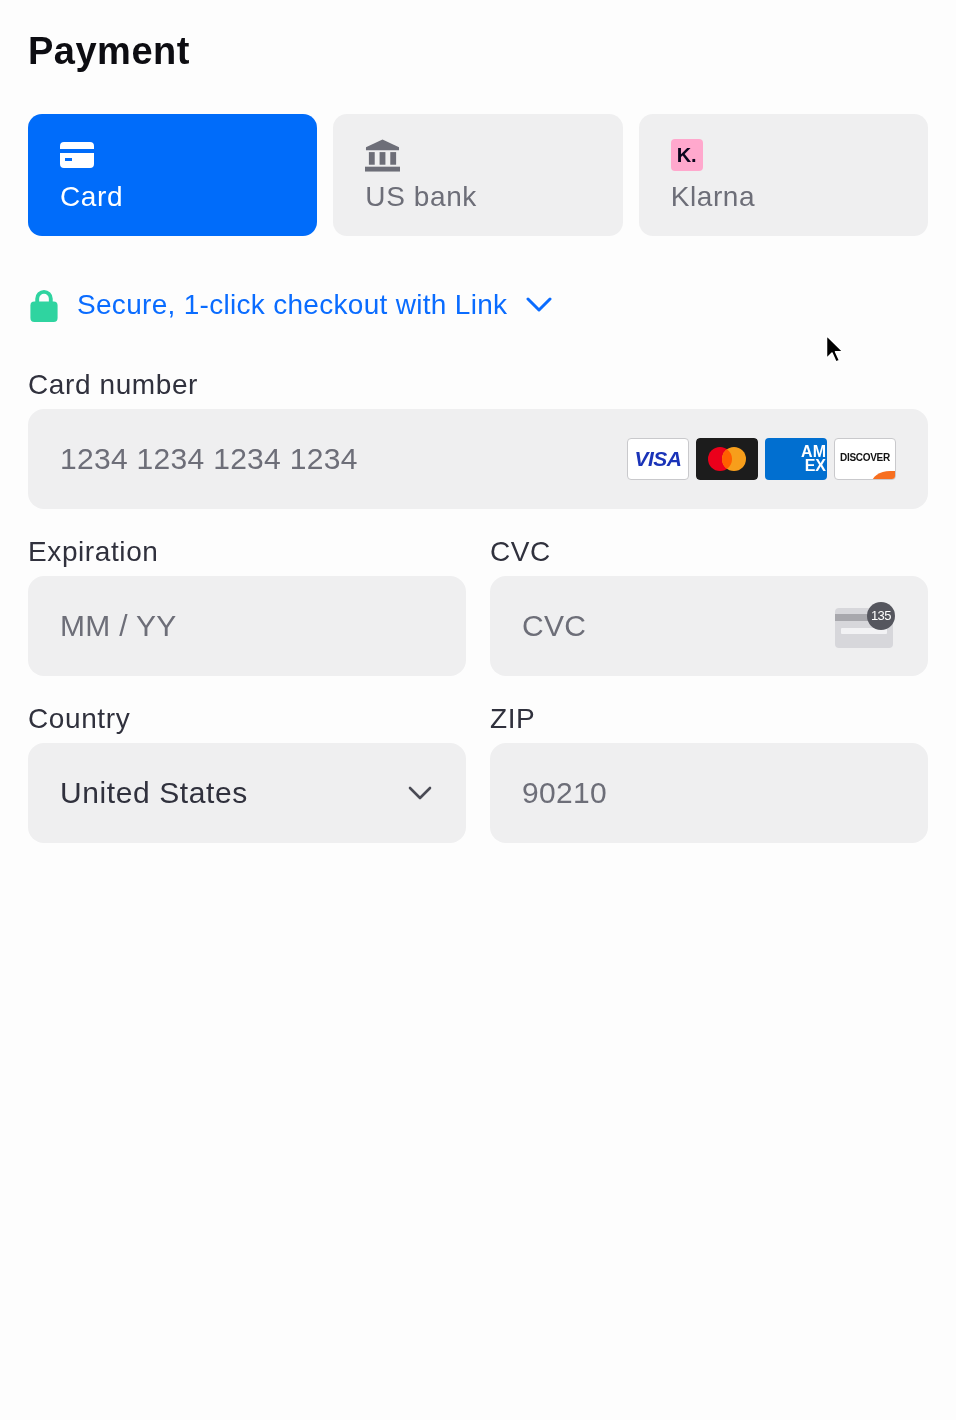  What do you see at coordinates (77, 155) in the screenshot?
I see `credit-card-icon` at bounding box center [77, 155].